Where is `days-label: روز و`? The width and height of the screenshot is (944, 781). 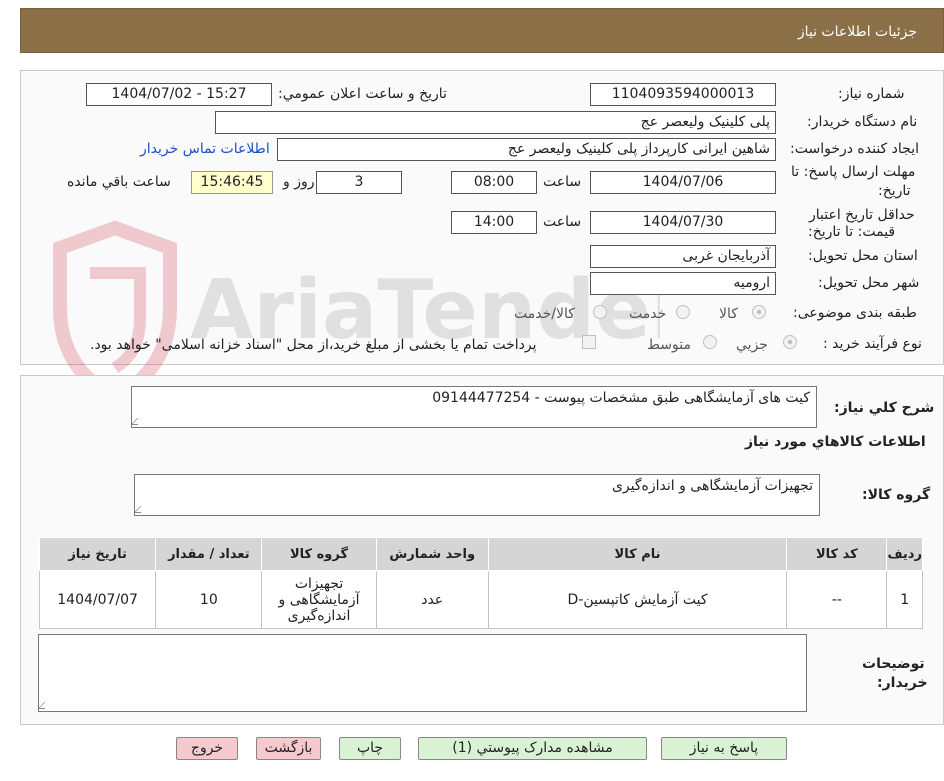 days-label: روز و is located at coordinates (299, 182).